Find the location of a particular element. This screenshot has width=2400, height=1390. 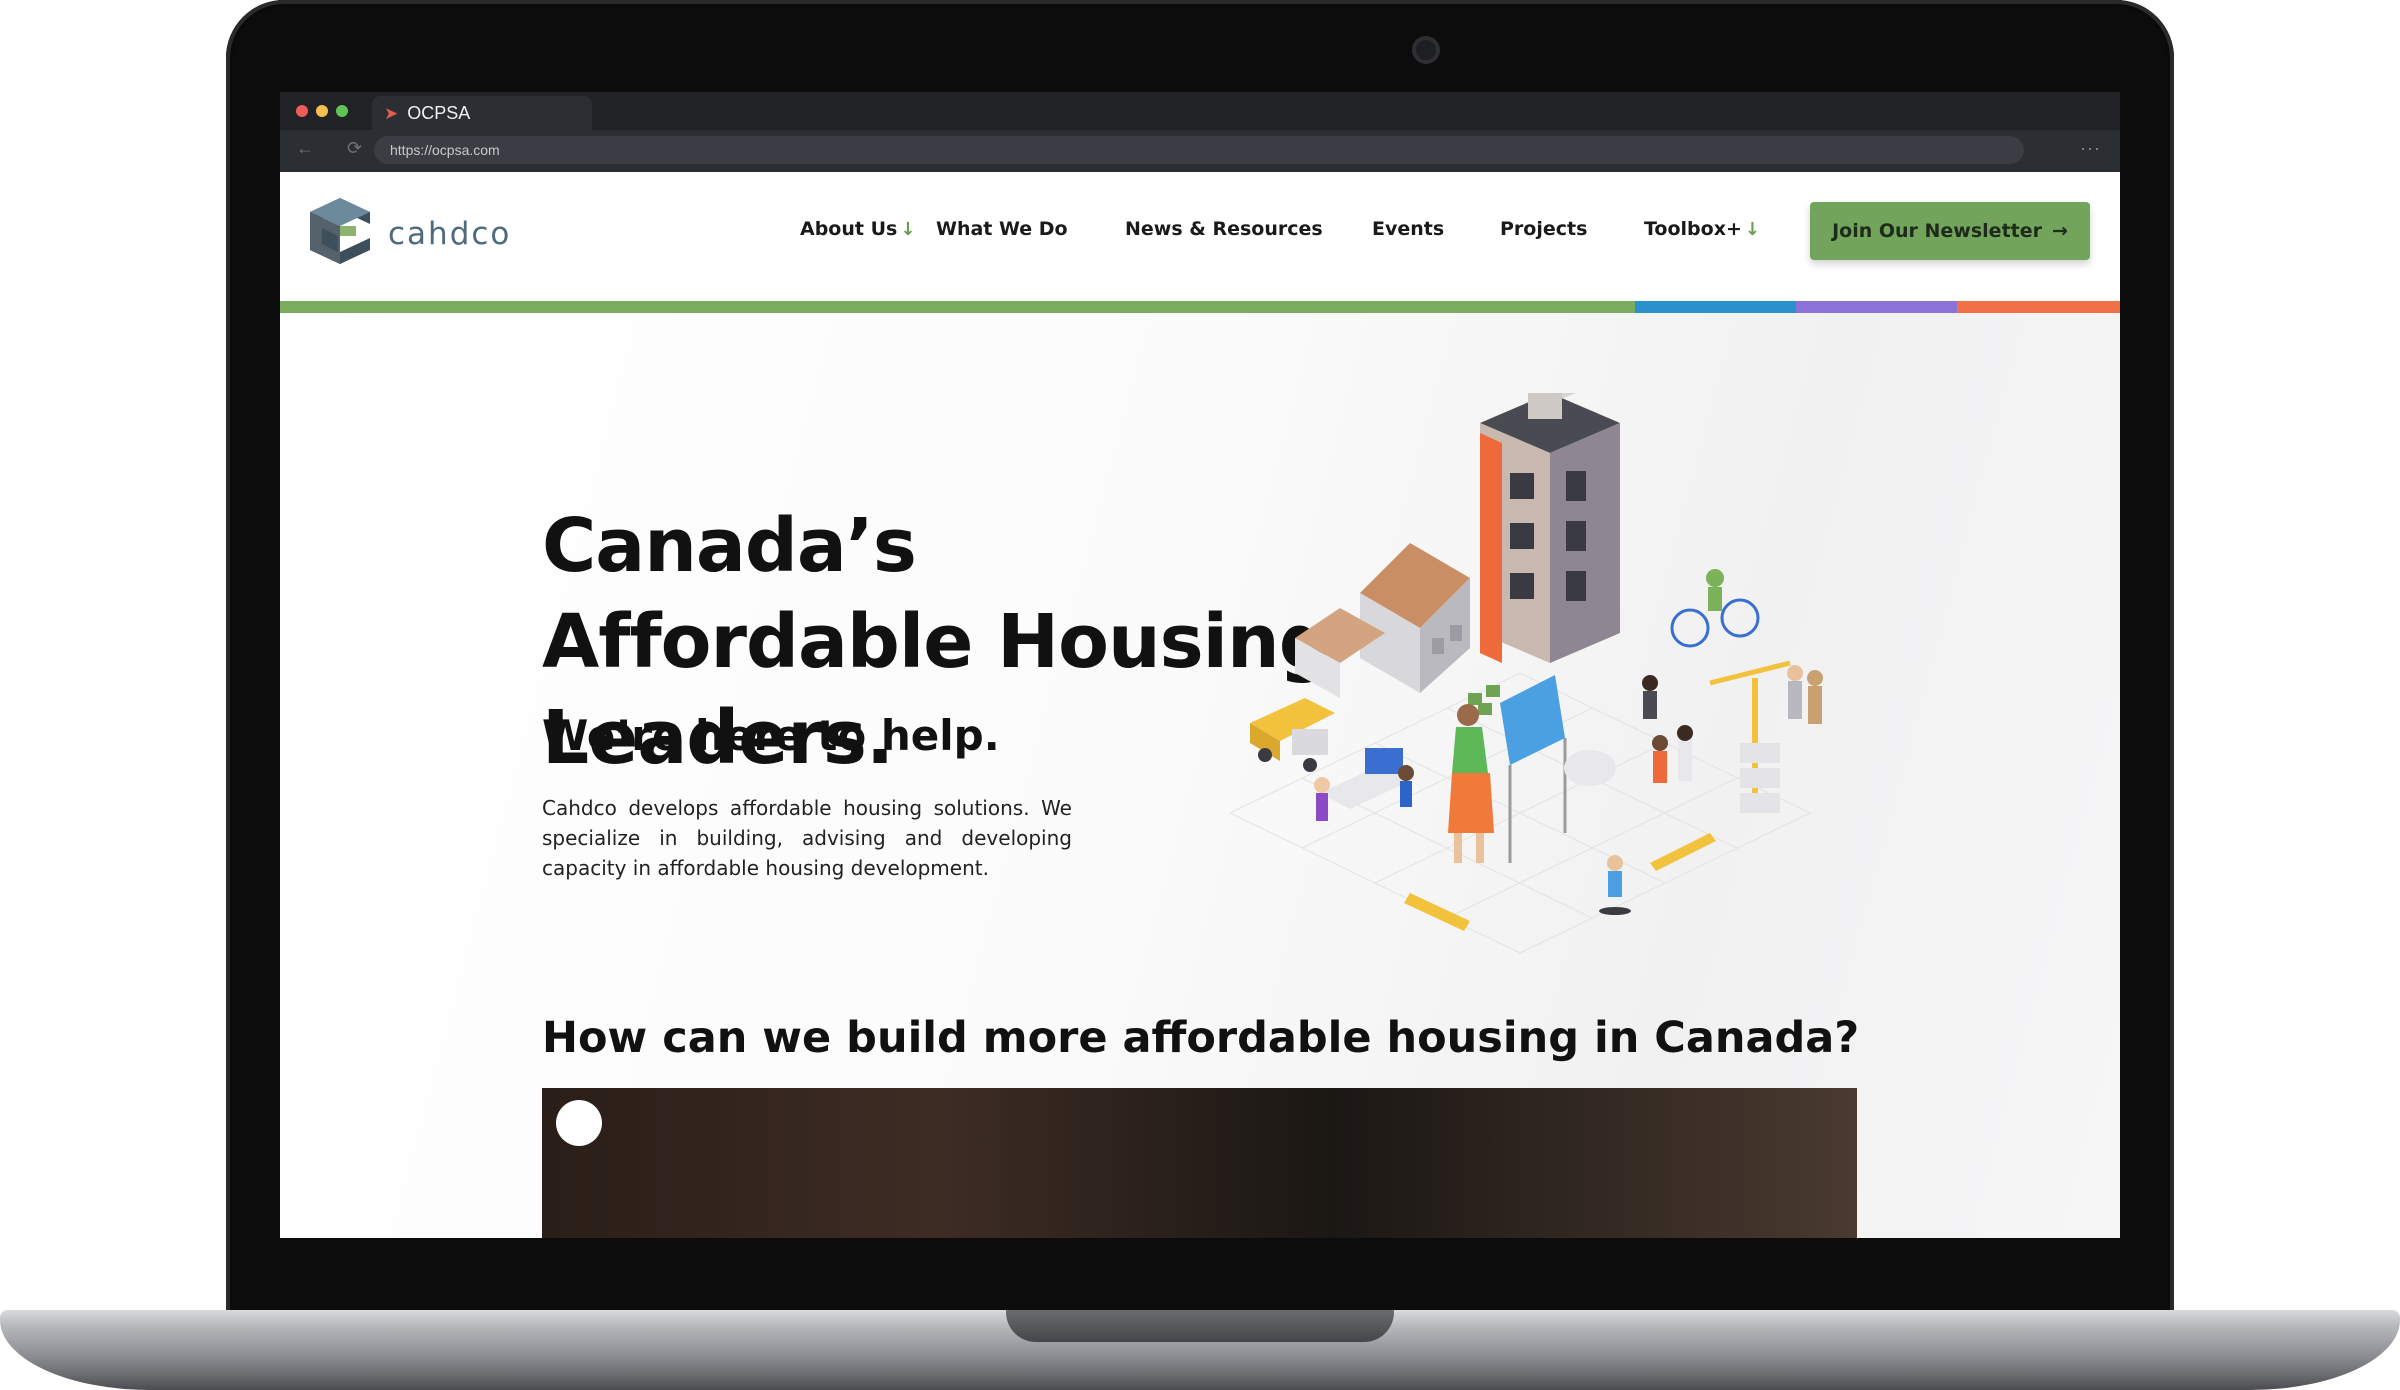

browser-tab: ➤ OCPSA is located at coordinates (482, 113).